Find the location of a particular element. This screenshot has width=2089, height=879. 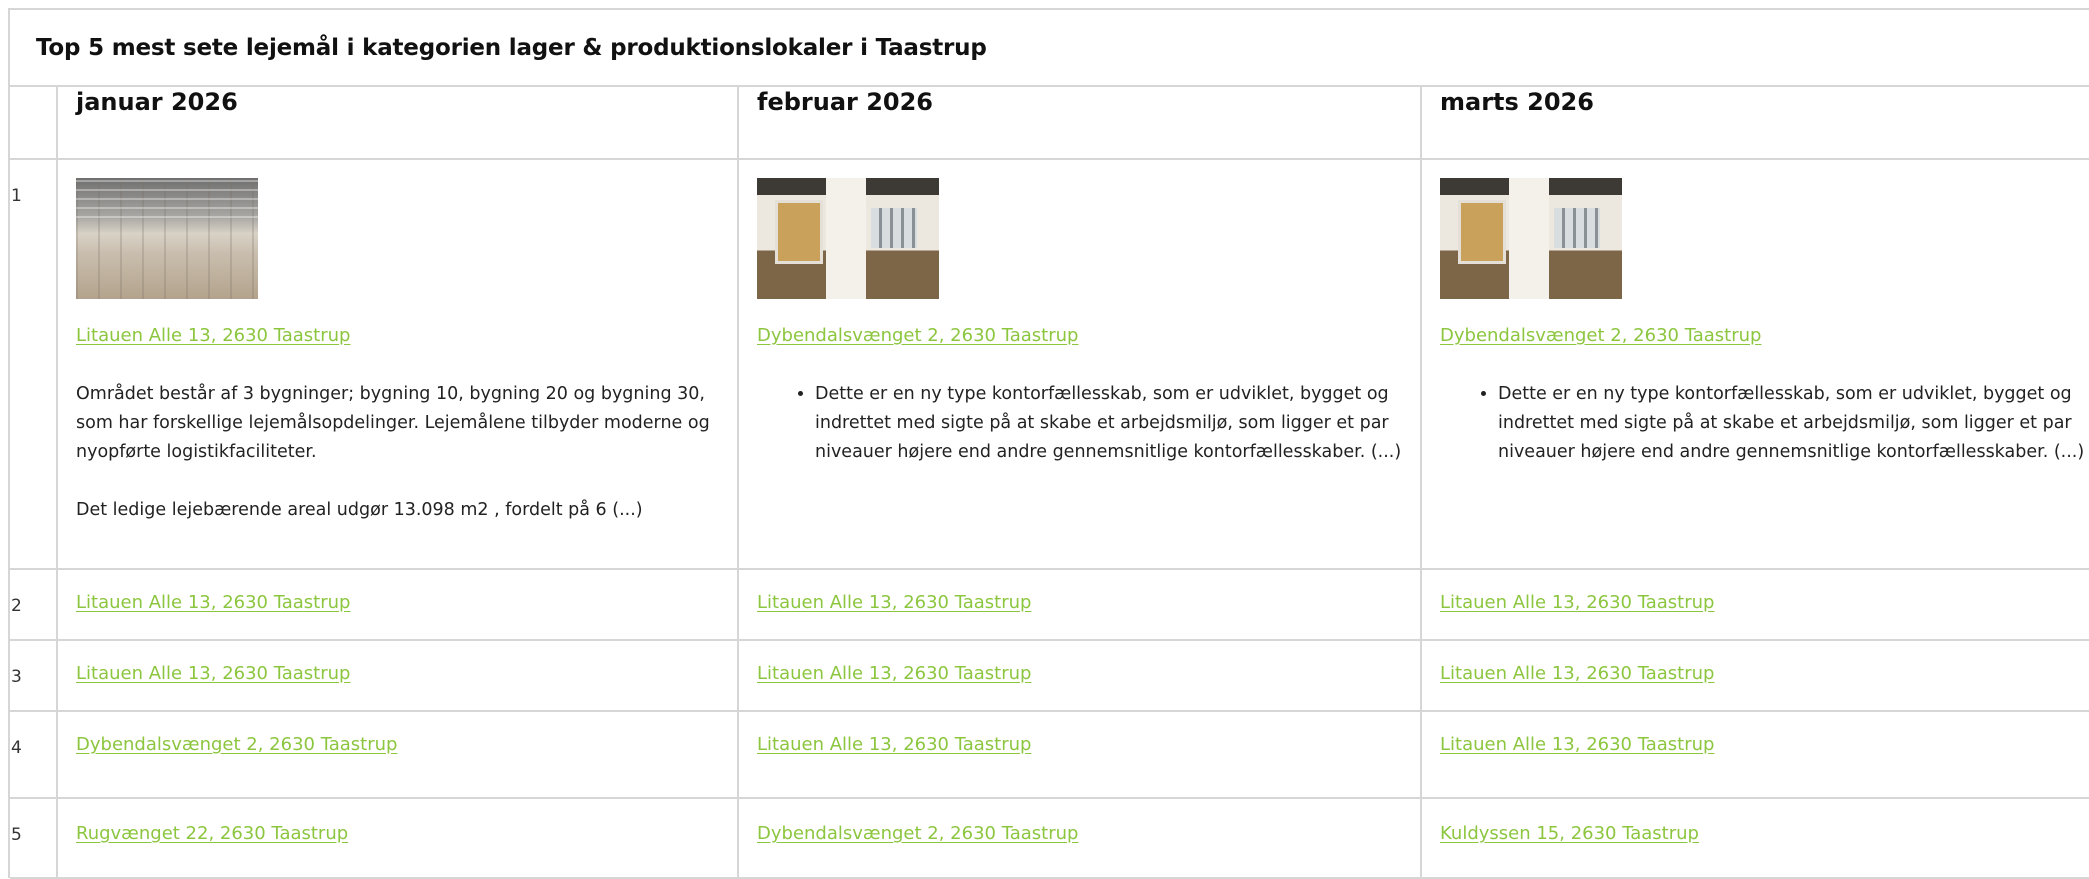

listing-link: Rugvænget 22, 2630 Taastrup is located at coordinates (212, 833).